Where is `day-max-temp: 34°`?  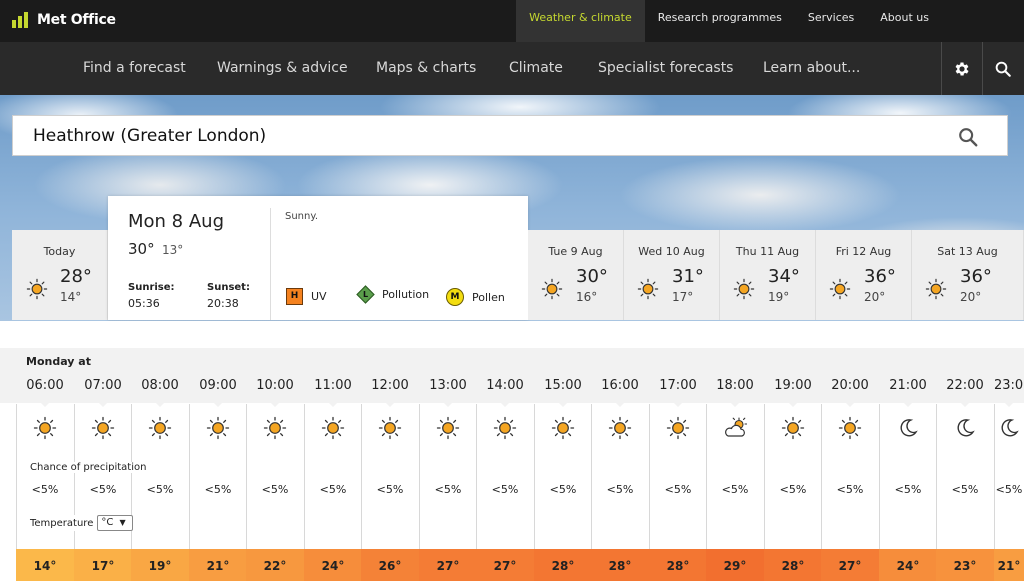 day-max-temp: 34° is located at coordinates (784, 276).